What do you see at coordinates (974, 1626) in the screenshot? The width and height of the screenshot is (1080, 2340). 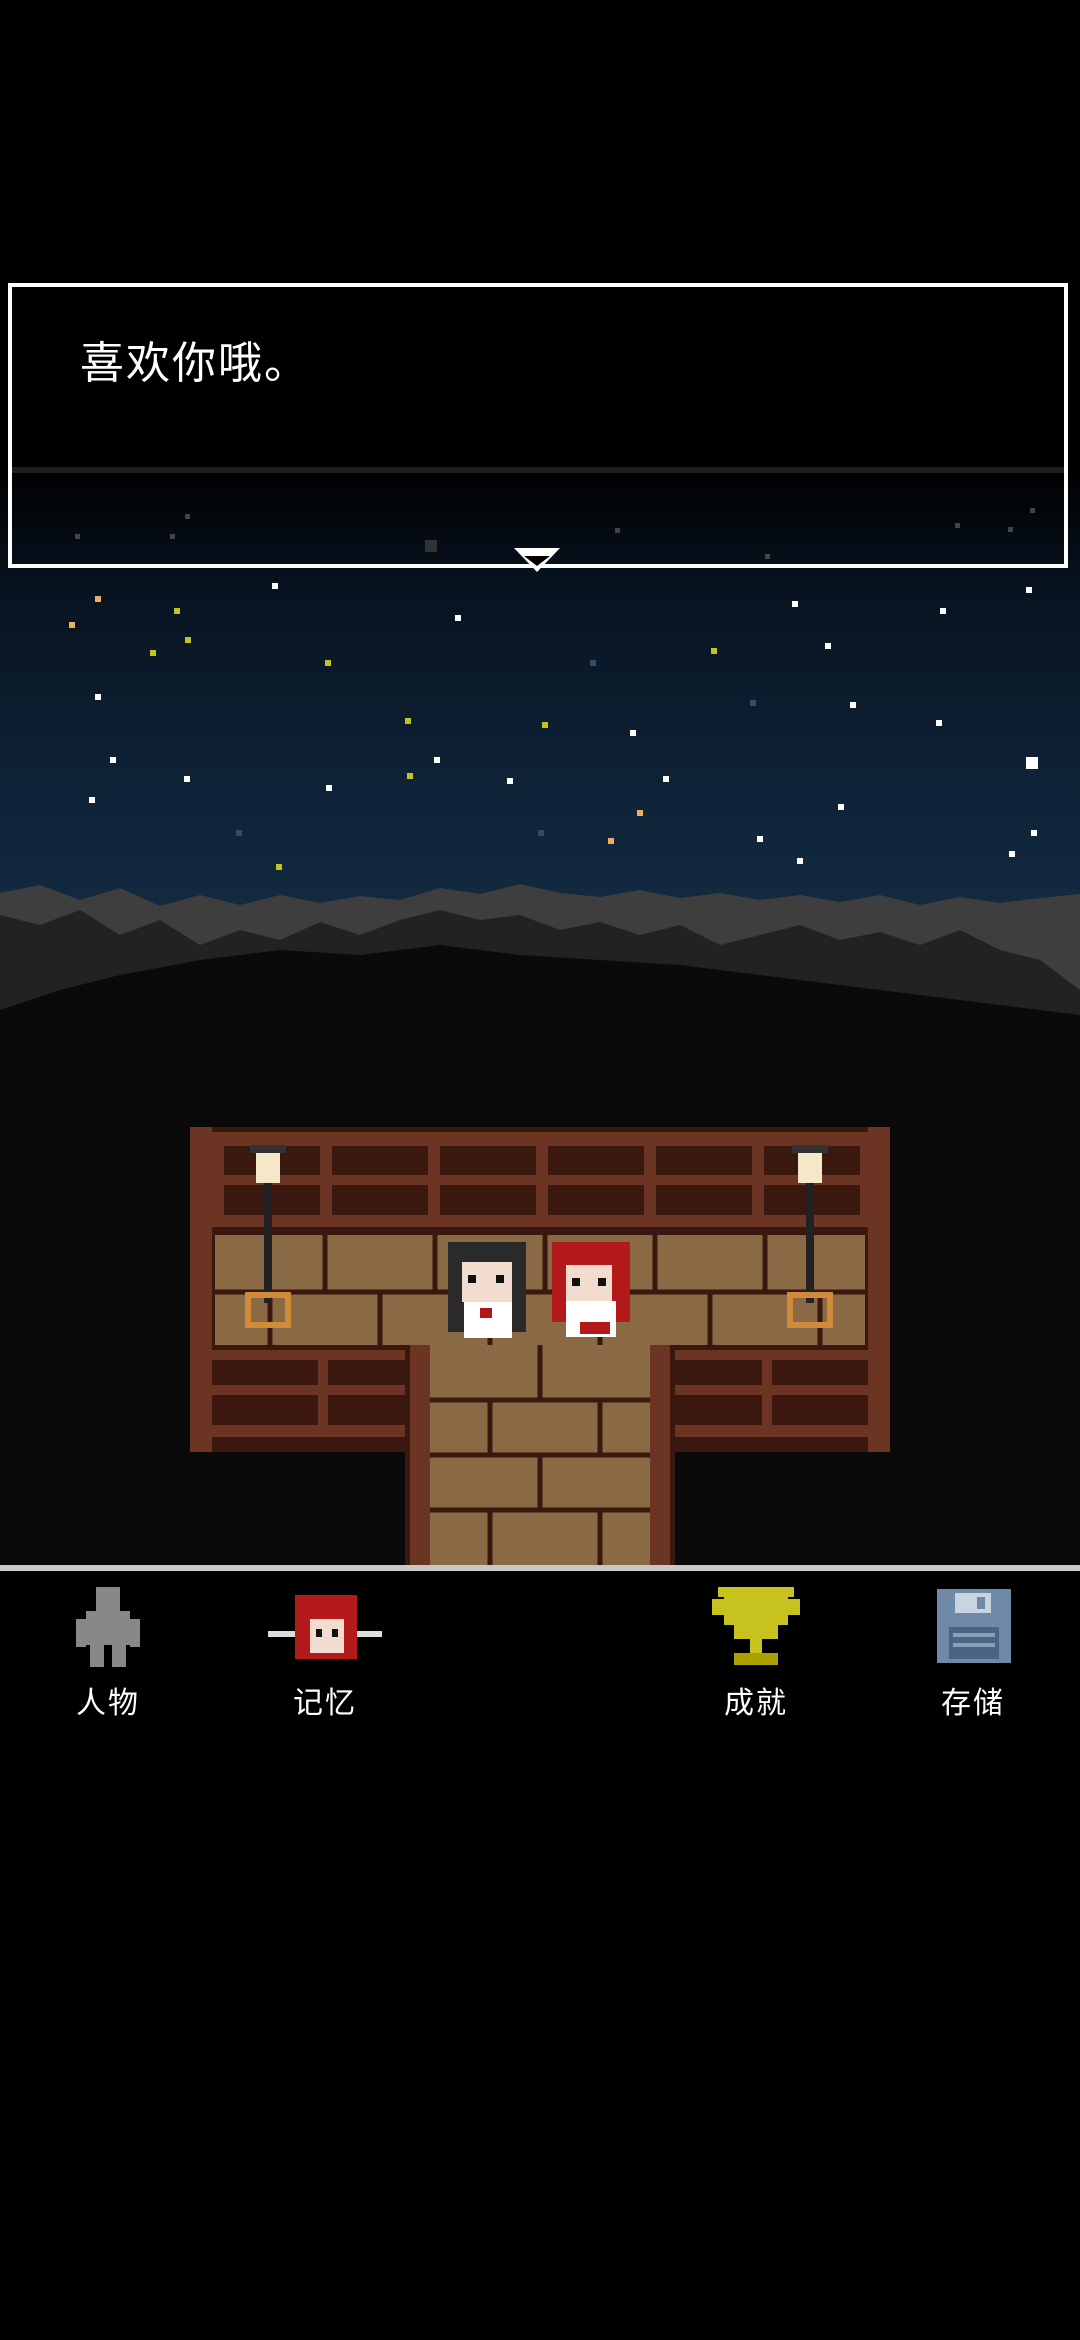 I see `floppy-disk-icon` at bounding box center [974, 1626].